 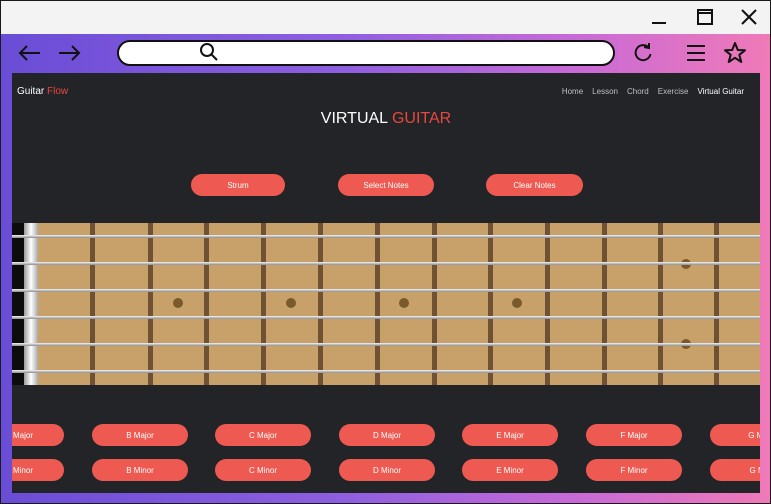 What do you see at coordinates (387, 470) in the screenshot?
I see `chord-d-minor-button: D Minor` at bounding box center [387, 470].